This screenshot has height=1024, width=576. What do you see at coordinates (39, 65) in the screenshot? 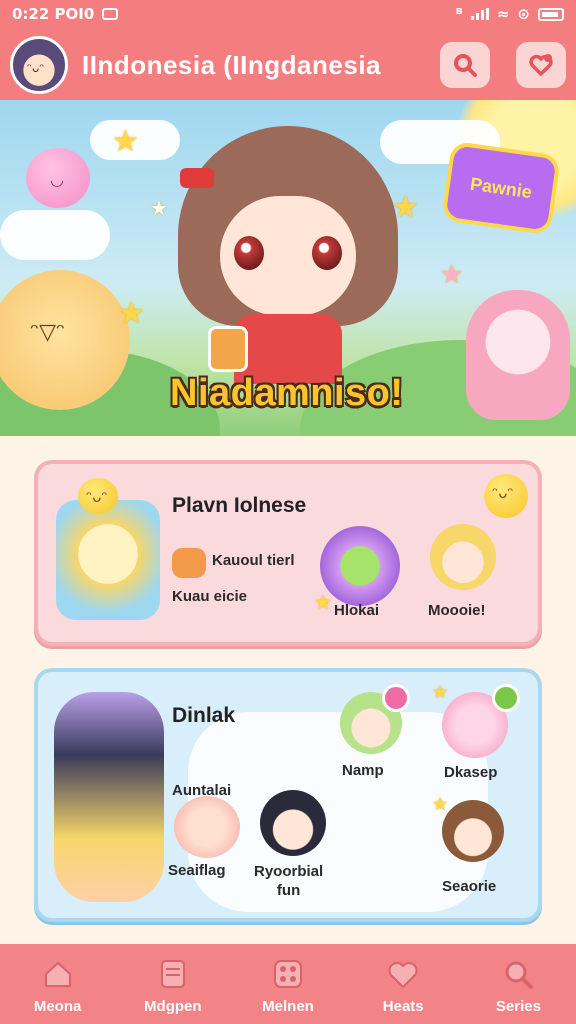
I see `avatar` at bounding box center [39, 65].